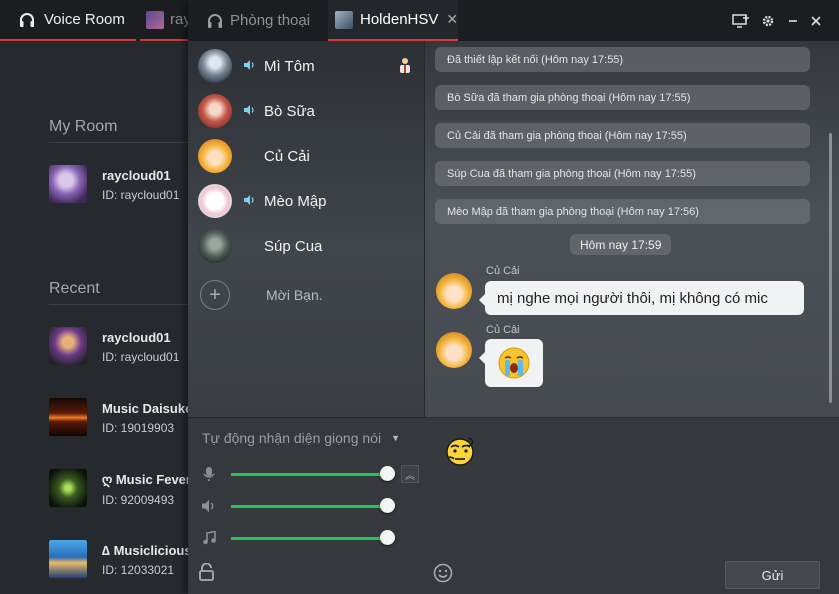 Image resolution: width=839 pixels, height=594 pixels. I want to click on music-volume-slider, so click(298, 538).